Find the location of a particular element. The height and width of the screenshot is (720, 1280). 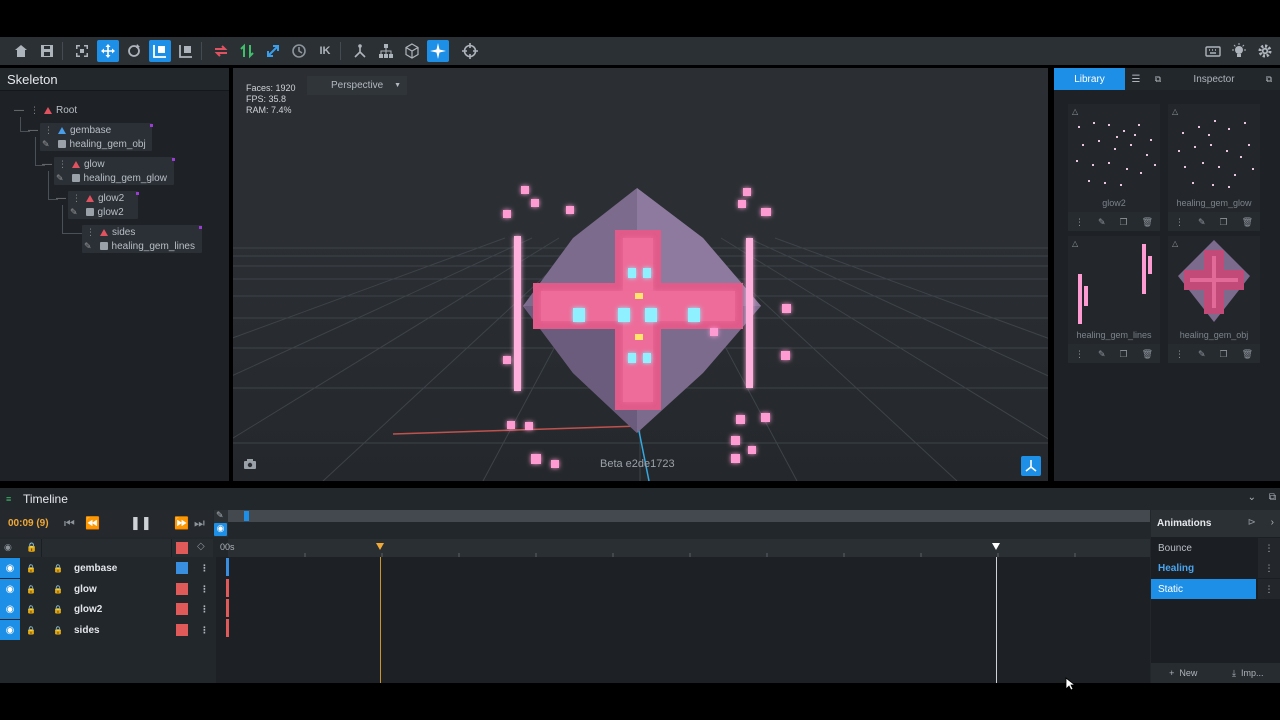

tab-inspector: Inspector is located at coordinates (1214, 79).